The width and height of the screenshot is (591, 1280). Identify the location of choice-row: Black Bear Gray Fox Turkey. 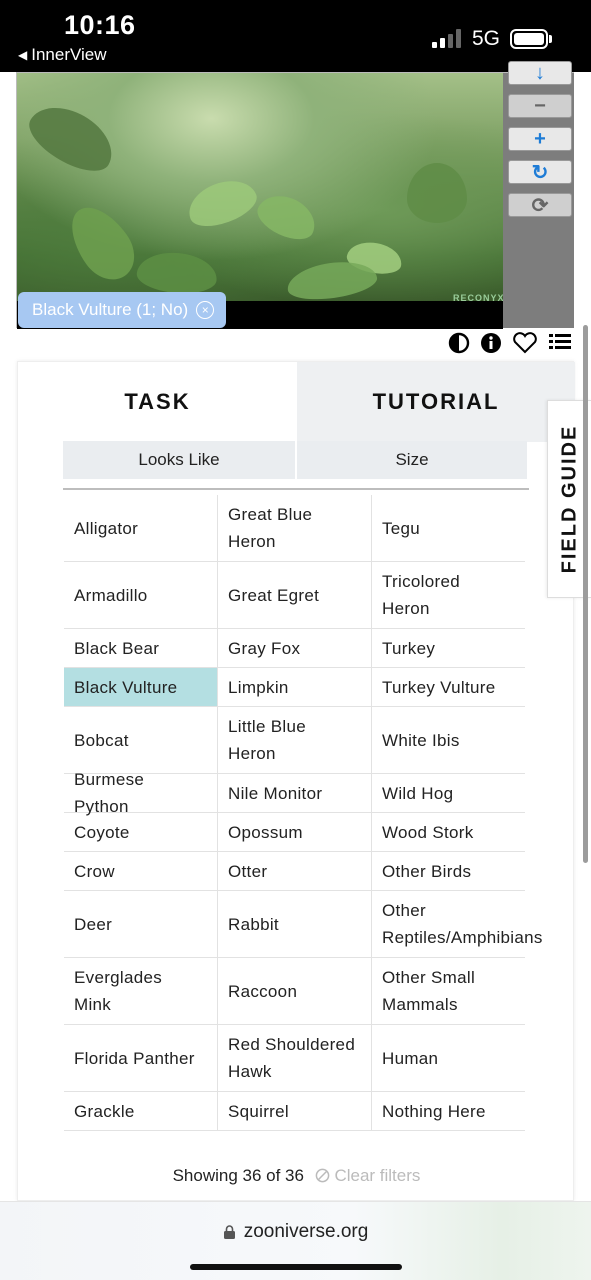
(294, 648).